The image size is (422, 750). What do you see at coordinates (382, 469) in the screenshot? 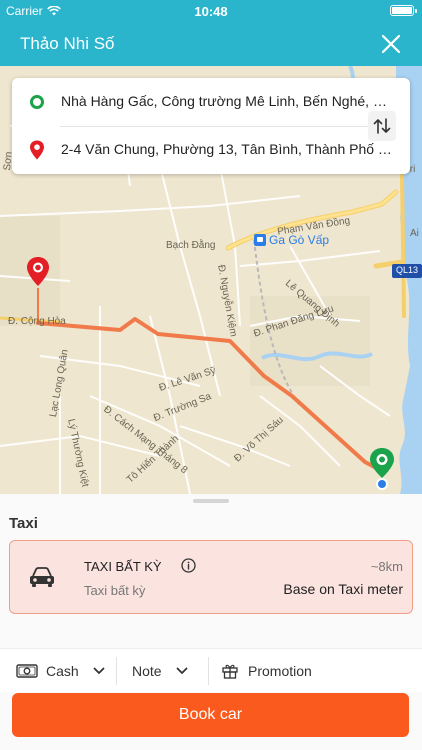
I see `origin-marker-icon` at bounding box center [382, 469].